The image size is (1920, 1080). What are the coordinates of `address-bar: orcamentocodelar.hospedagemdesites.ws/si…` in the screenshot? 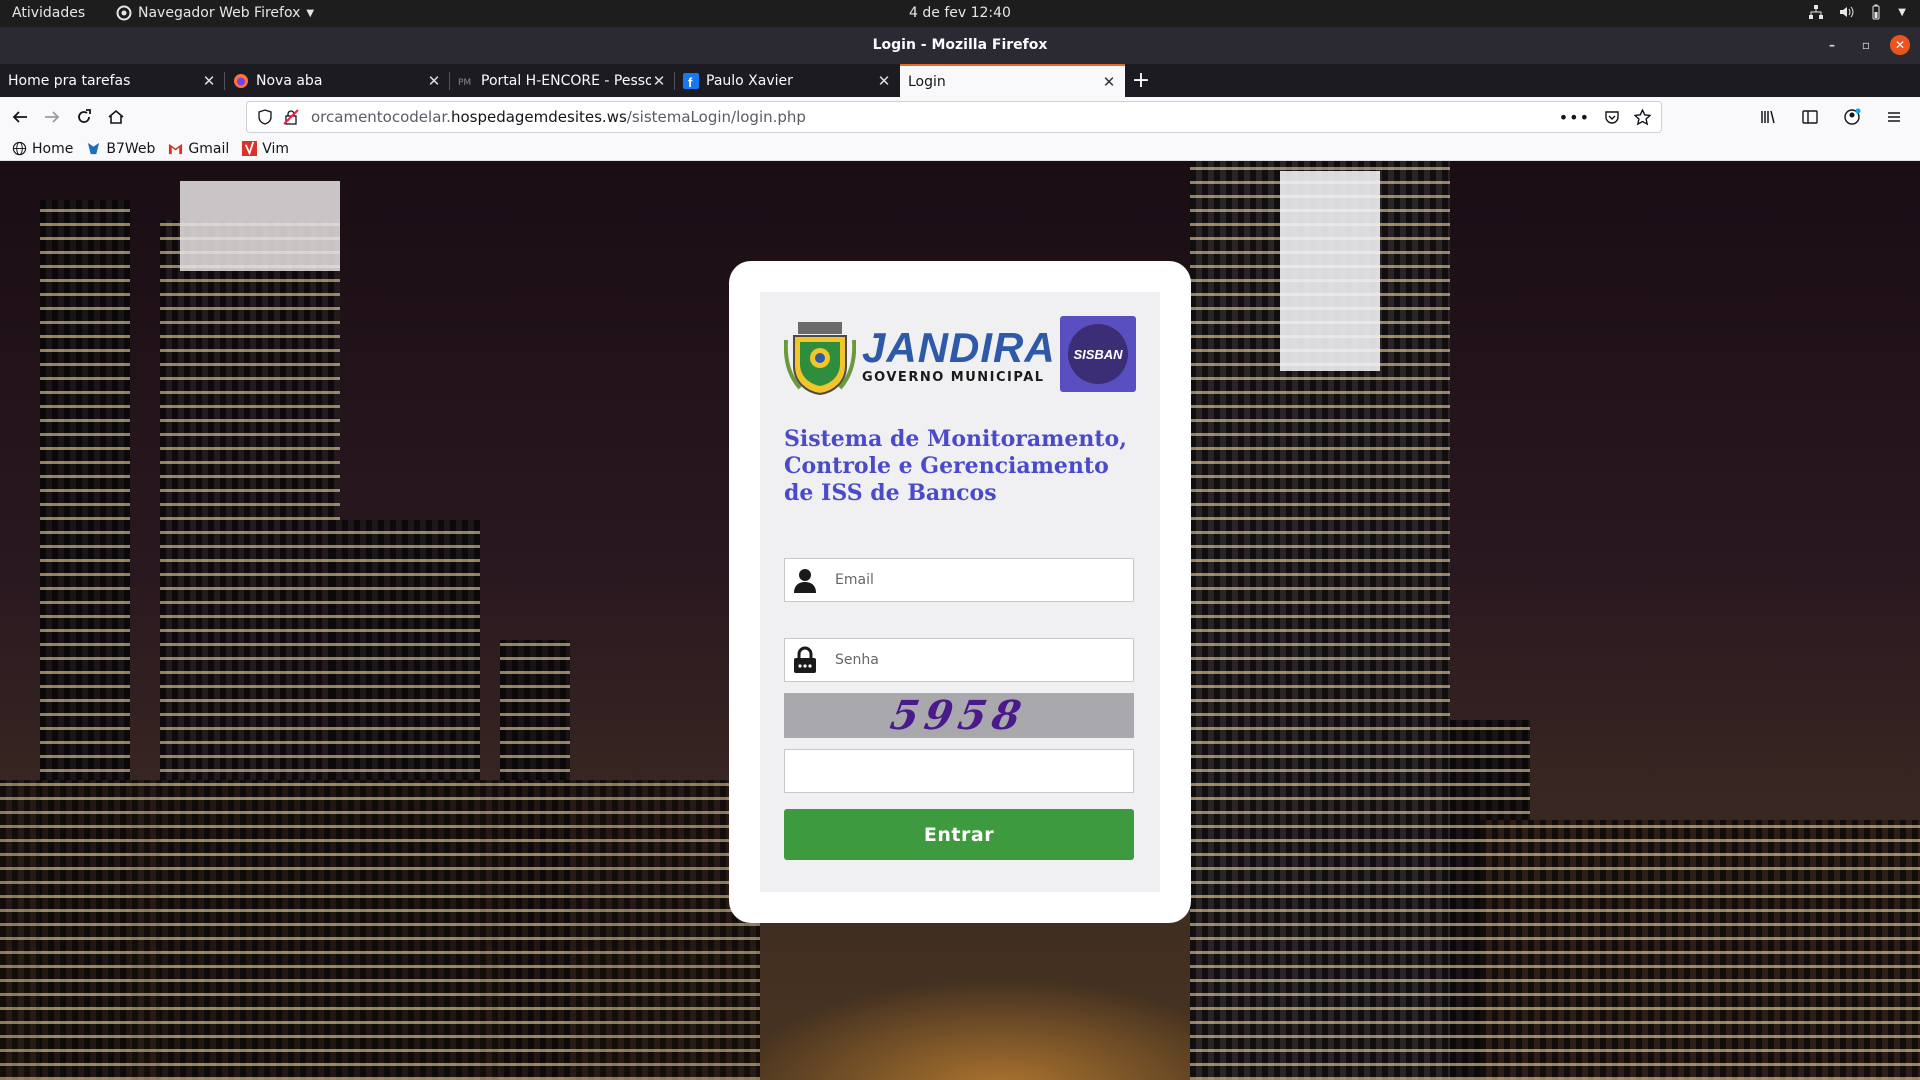 It's located at (954, 117).